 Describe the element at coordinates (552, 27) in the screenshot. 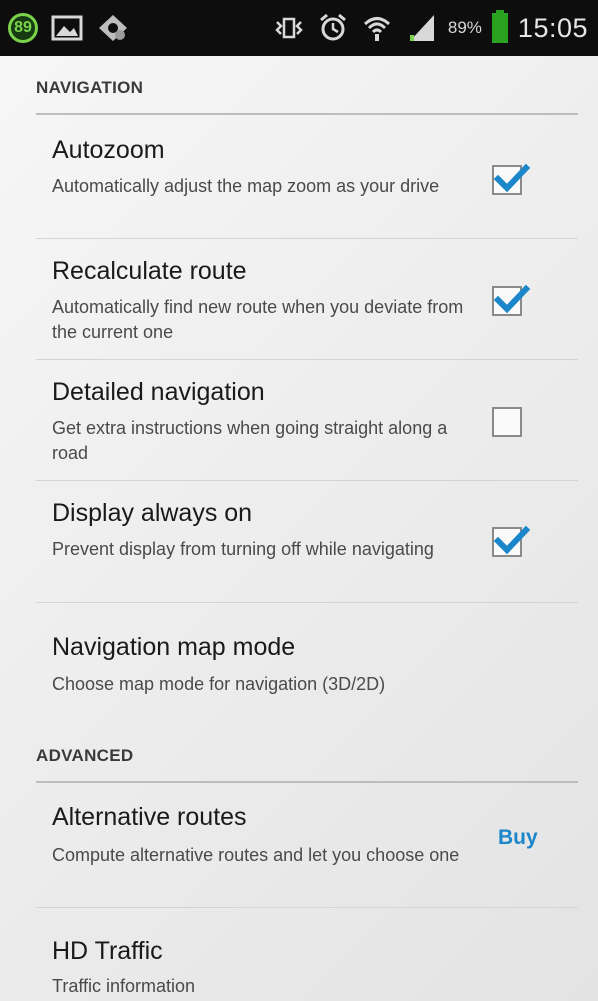

I see `clock: 15:05` at that location.